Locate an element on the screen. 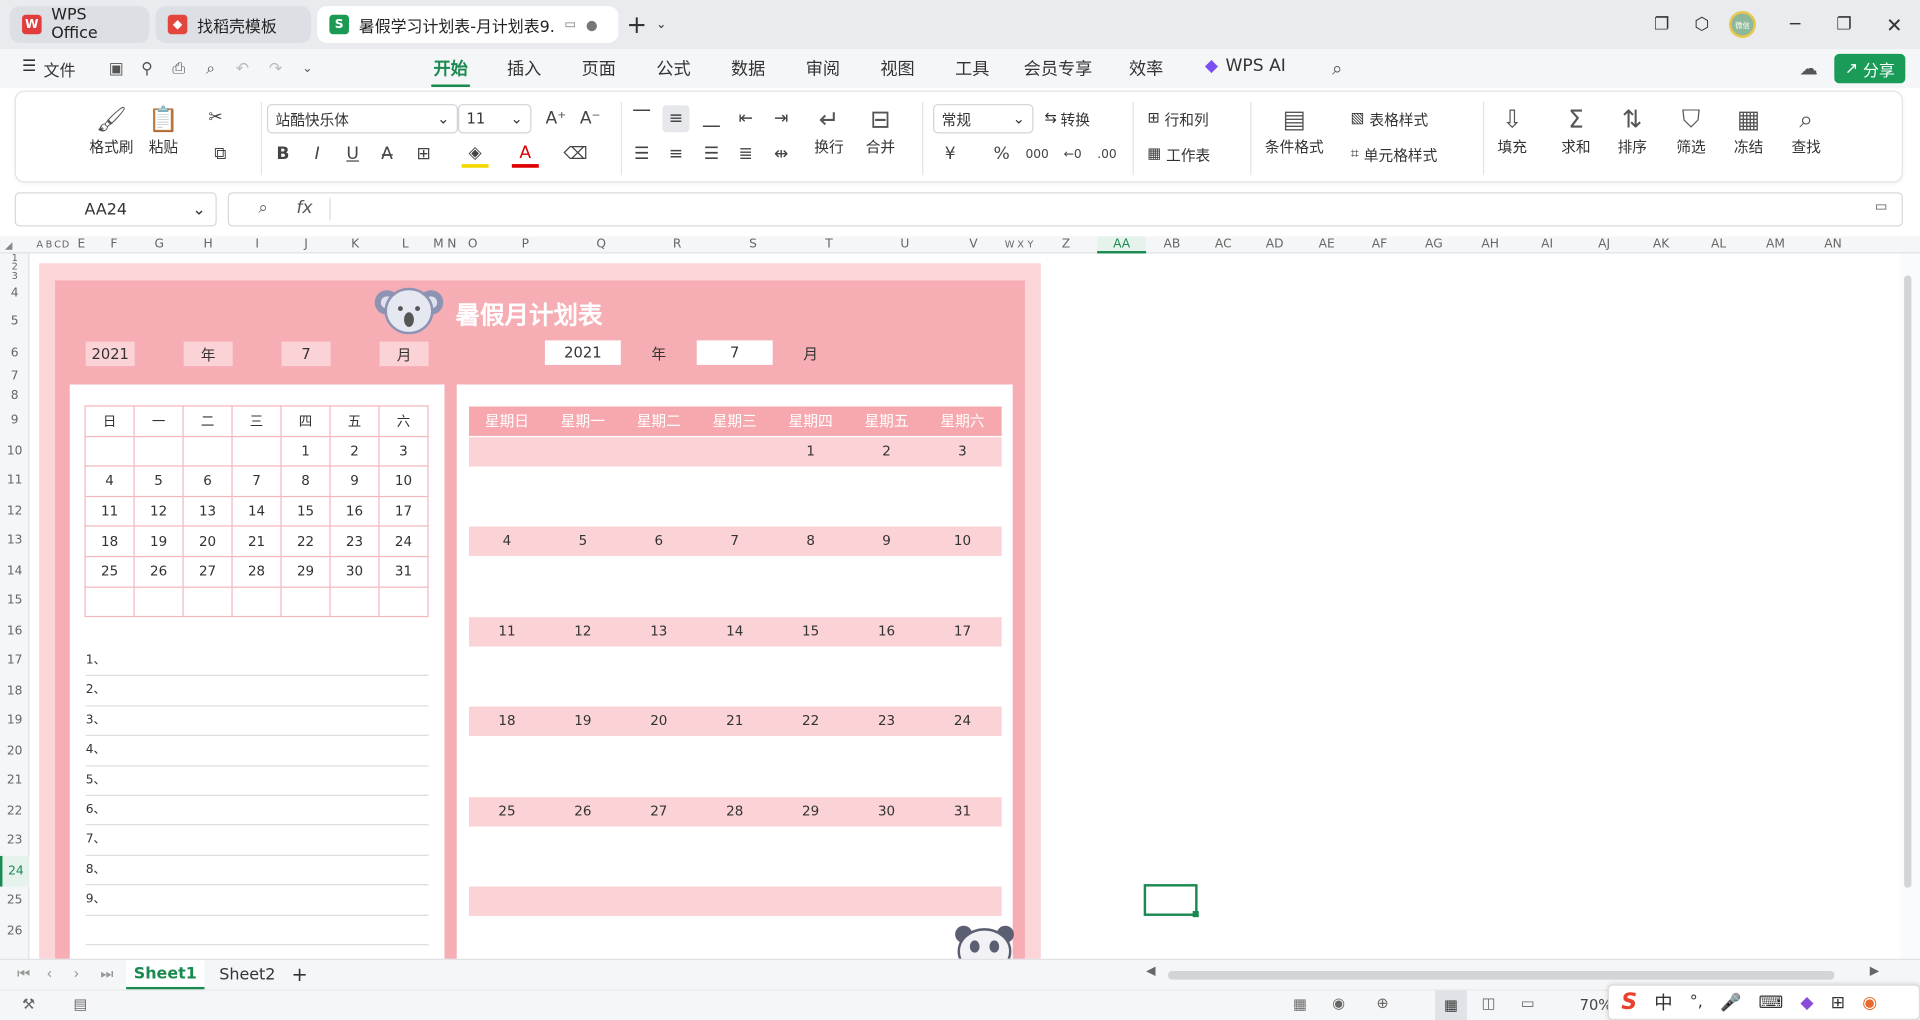  column-header-cell: Q is located at coordinates (601, 244).